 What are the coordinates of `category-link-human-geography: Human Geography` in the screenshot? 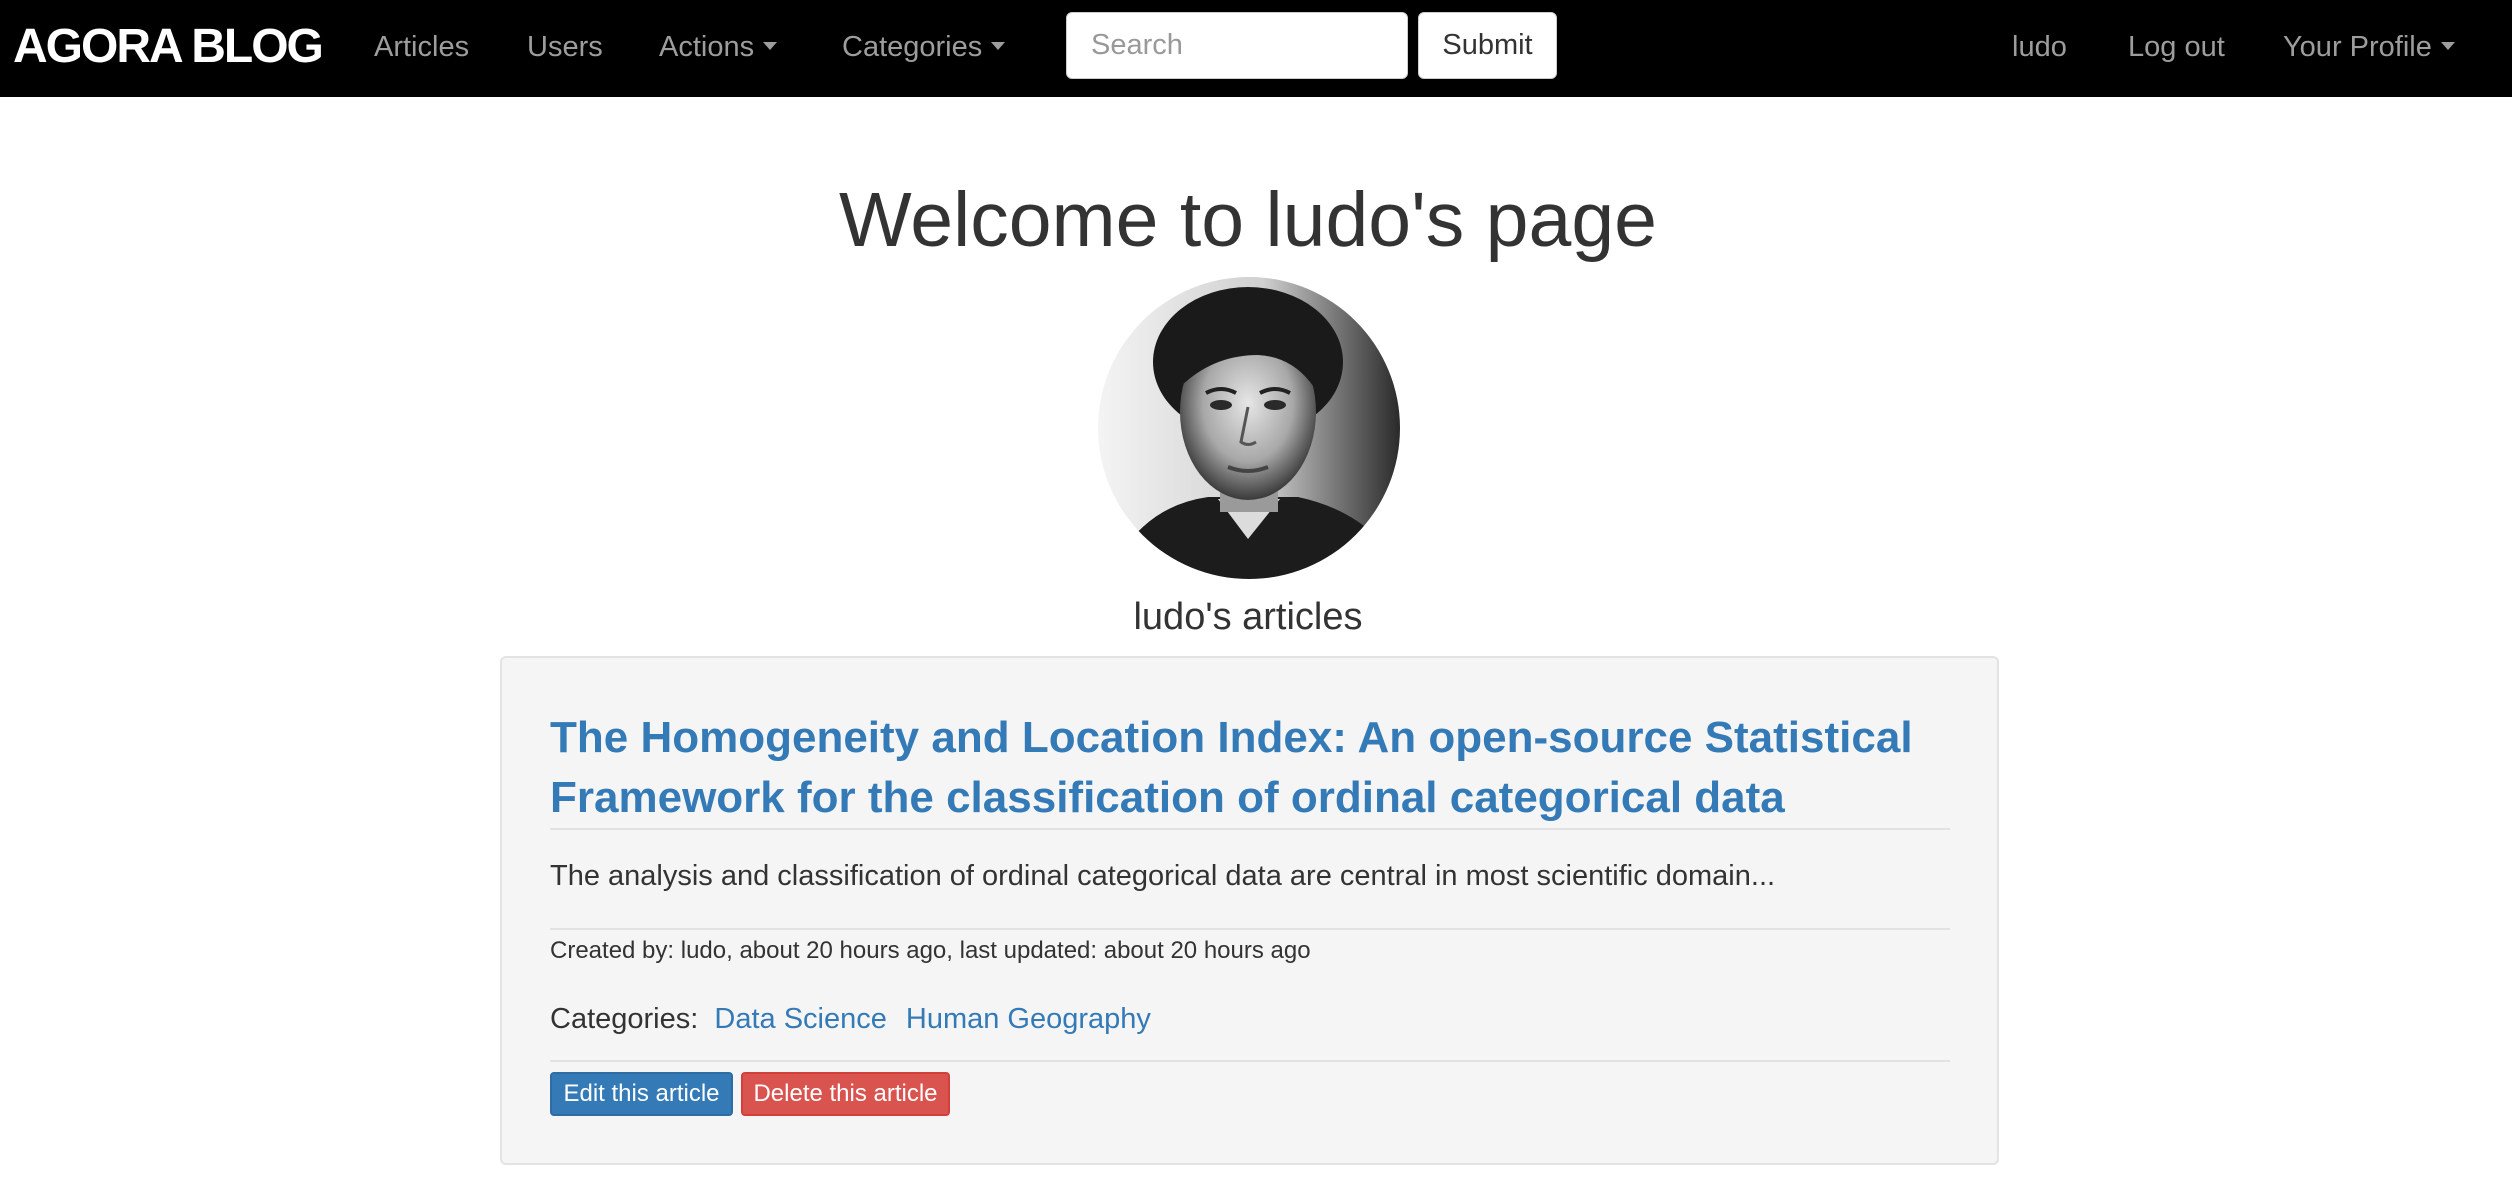 It's located at (1028, 1019).